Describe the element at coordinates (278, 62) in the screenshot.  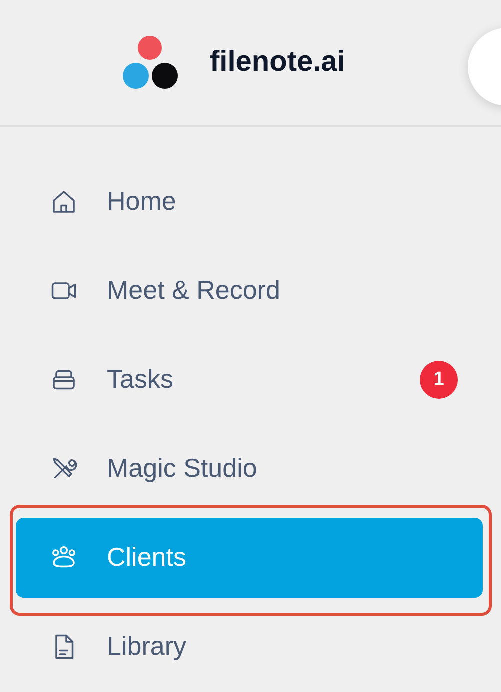
I see `brand-name: filenote.ai` at that location.